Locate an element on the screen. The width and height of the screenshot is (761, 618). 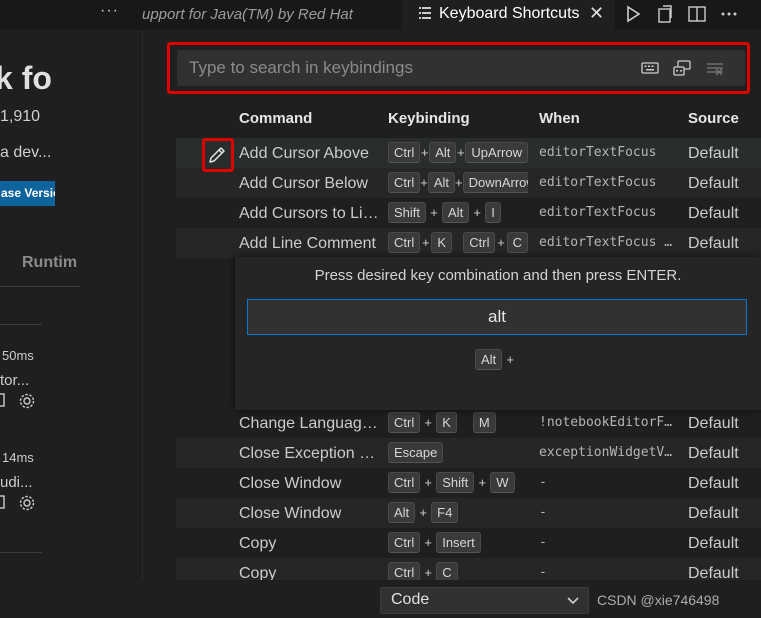
divider is located at coordinates (21, 552).